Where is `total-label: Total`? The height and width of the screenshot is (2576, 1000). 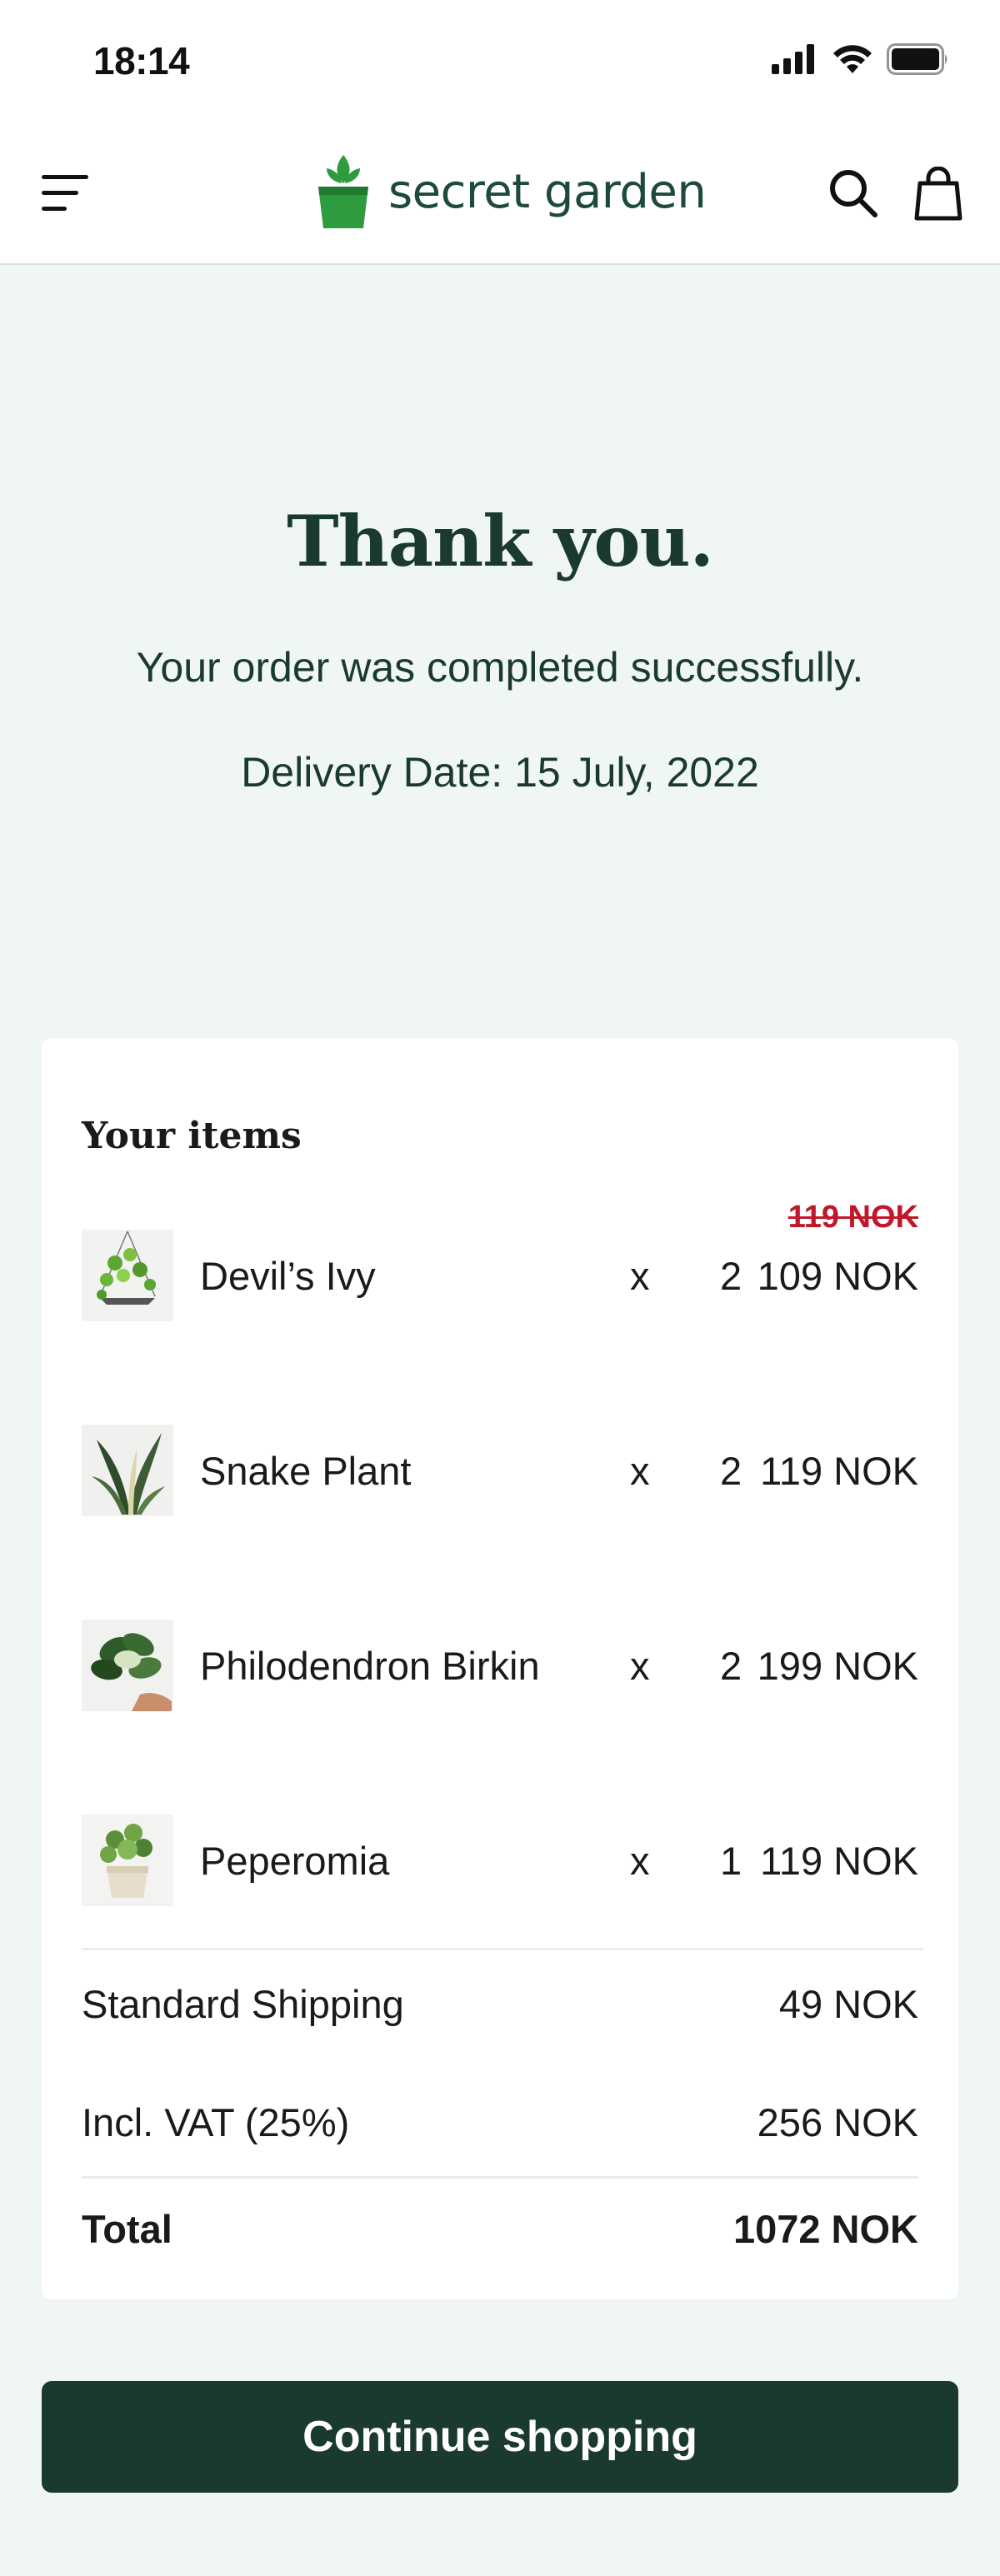 total-label: Total is located at coordinates (127, 2229).